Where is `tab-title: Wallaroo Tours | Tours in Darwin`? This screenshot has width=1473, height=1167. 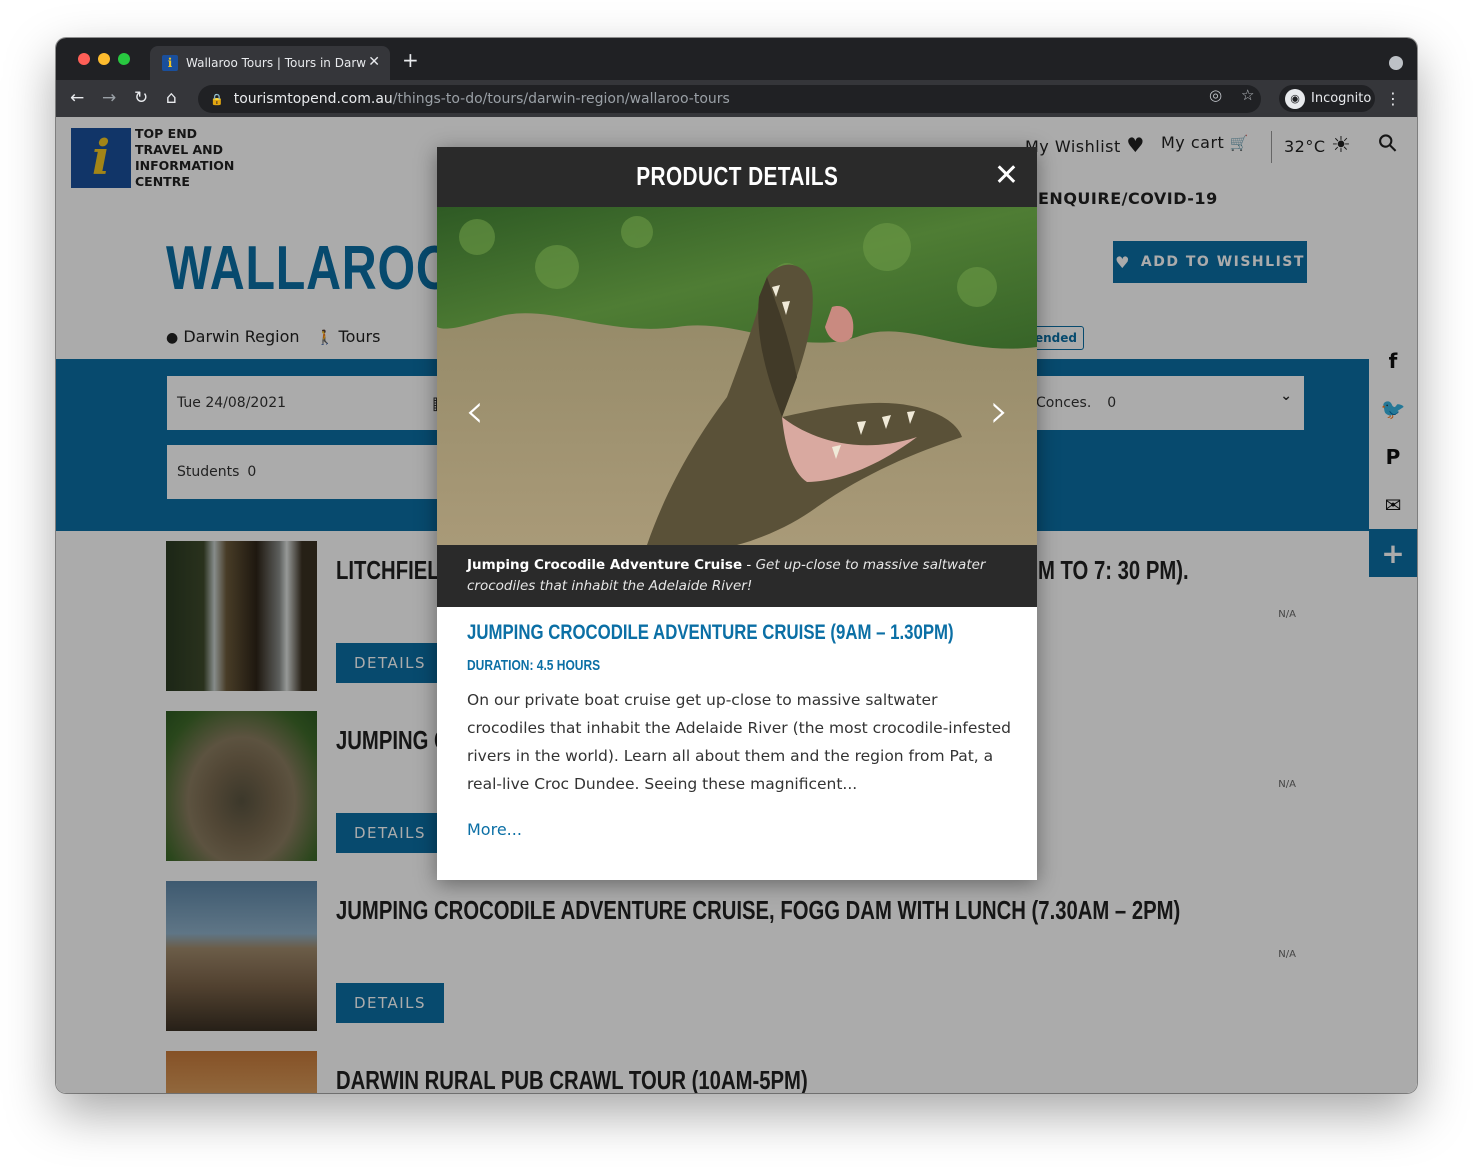
tab-title: Wallaroo Tours | Tours in Darwin is located at coordinates (276, 63).